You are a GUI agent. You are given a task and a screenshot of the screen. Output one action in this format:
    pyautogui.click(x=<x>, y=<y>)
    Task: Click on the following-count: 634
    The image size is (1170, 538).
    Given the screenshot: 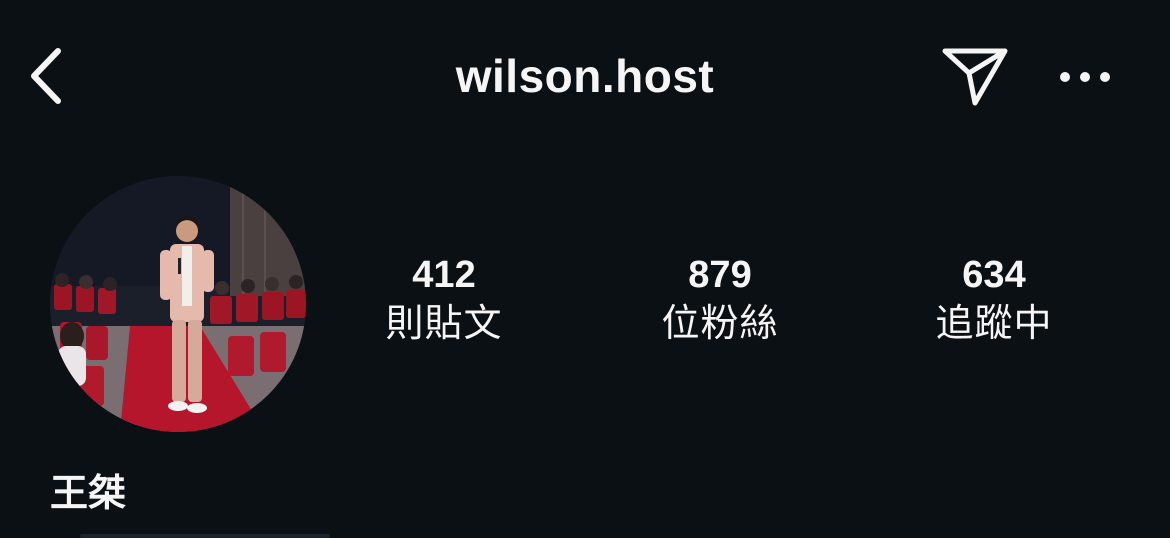 What is the action you would take?
    pyautogui.click(x=994, y=275)
    